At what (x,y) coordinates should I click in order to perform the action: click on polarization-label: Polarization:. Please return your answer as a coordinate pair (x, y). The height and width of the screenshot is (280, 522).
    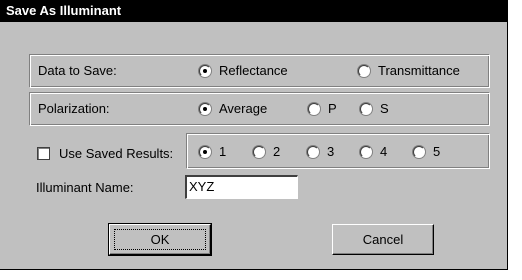
    Looking at the image, I should click on (74, 108).